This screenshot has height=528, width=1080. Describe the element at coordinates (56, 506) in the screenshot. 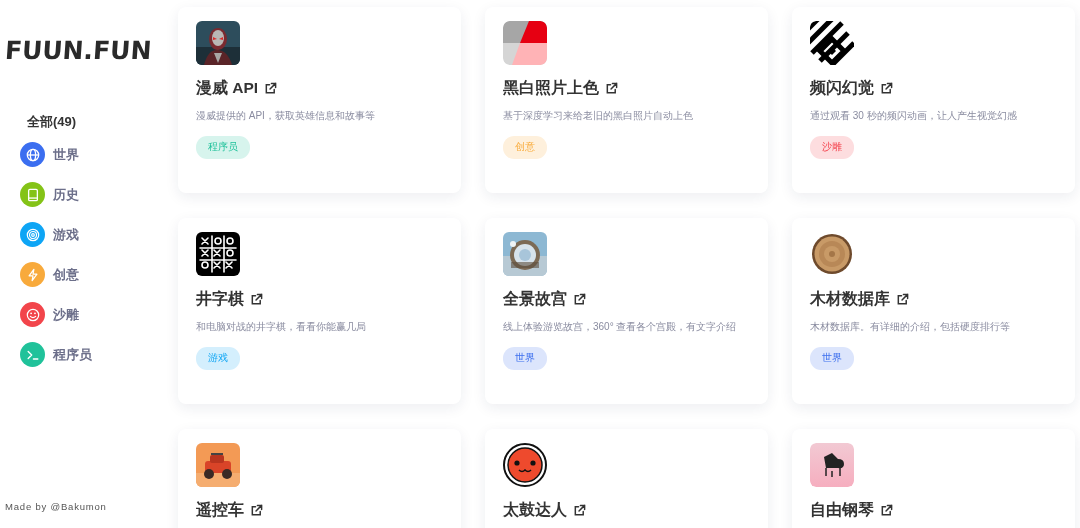

I see `footer-credit: Made by @Bakumon` at that location.